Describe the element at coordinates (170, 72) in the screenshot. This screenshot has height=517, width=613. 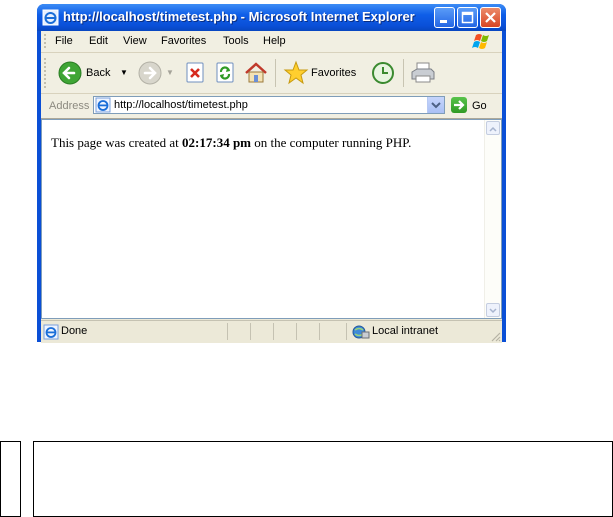
I see `forward-dropdown-arrow: ▼` at that location.